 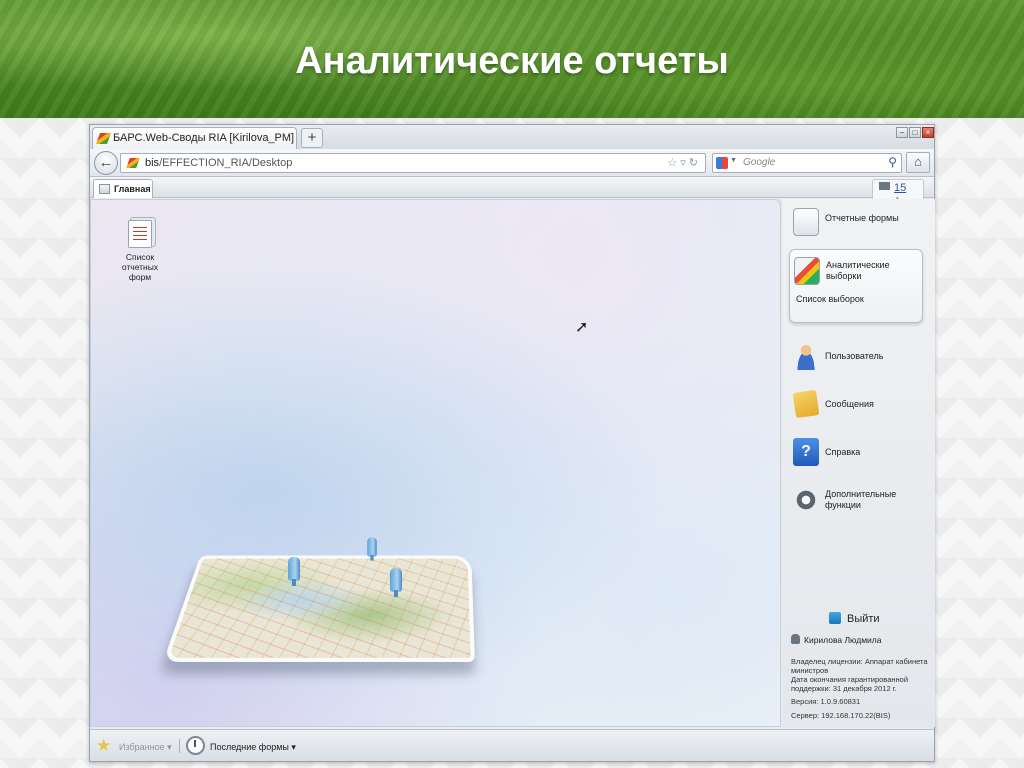 What do you see at coordinates (204, 138) in the screenshot?
I see `browser-tab-title: БАРС.Web-Своды RIA [Kirilova_PM]` at bounding box center [204, 138].